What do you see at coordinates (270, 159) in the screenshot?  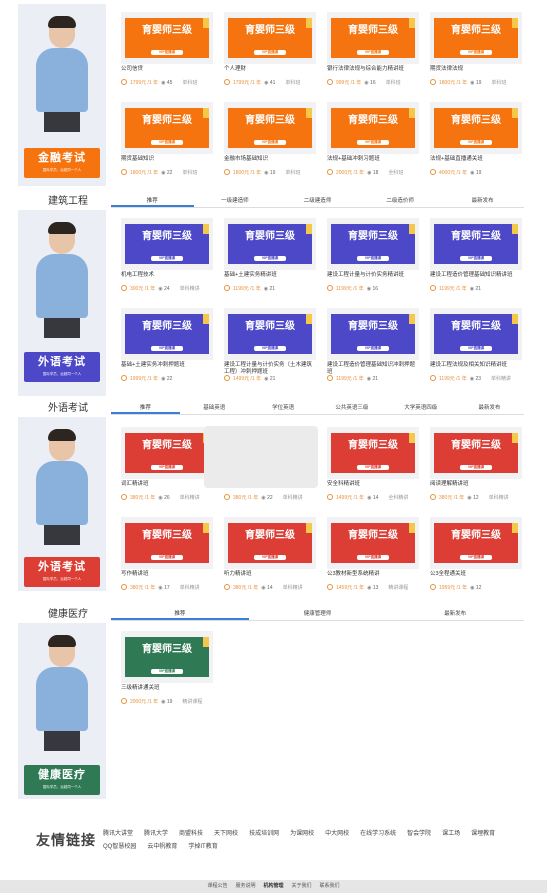 I see `course-name: 金融市场基础知识` at bounding box center [270, 159].